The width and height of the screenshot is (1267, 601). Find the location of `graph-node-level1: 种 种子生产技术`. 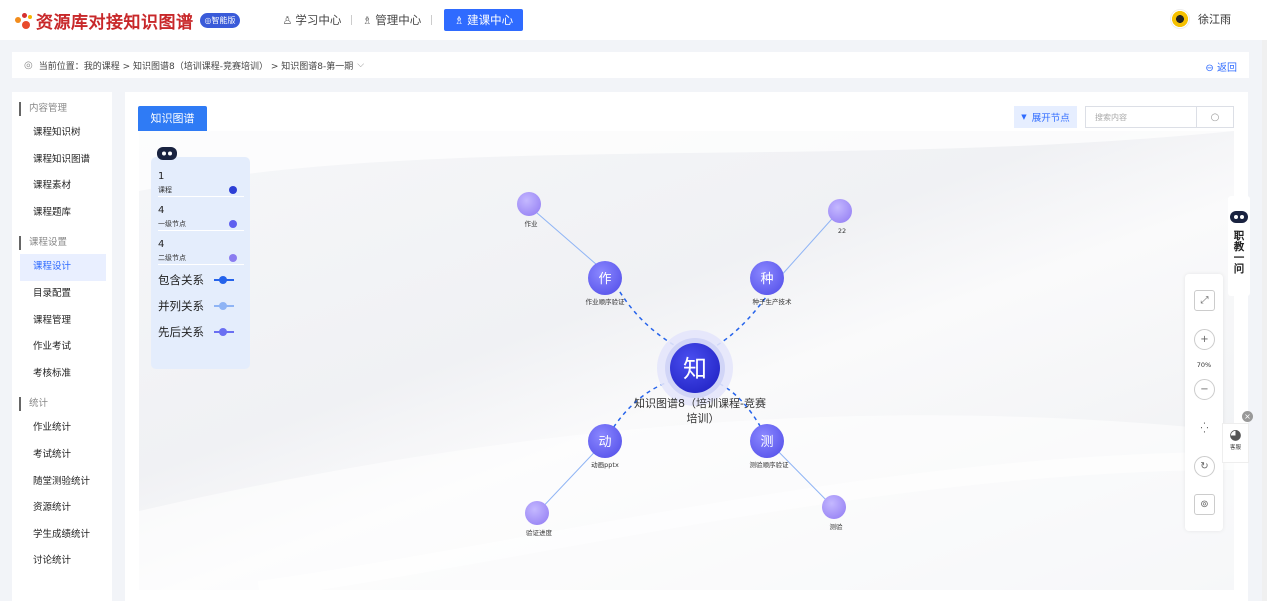

graph-node-level1: 种 种子生产技术 is located at coordinates (771, 283).